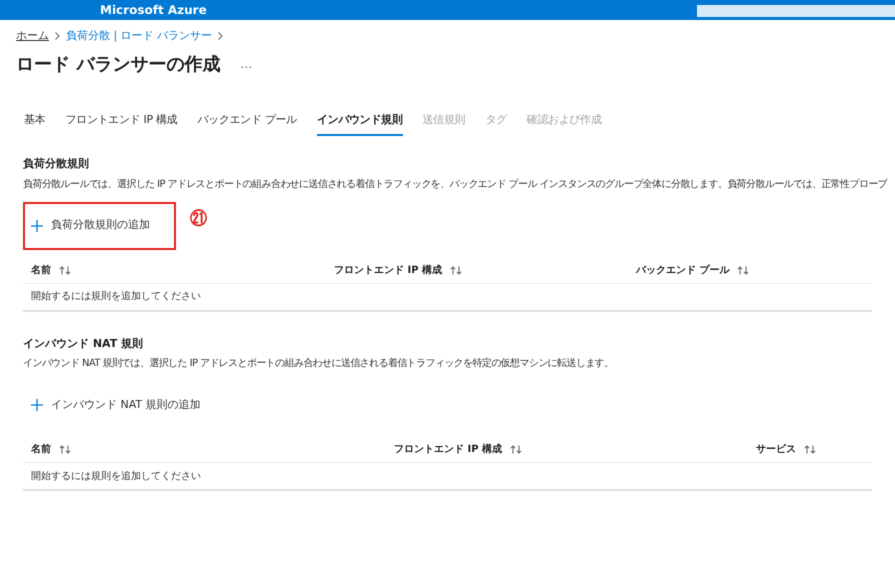  What do you see at coordinates (455, 185) in the screenshot?
I see `section-description: 負荷分散ルールでは、選択した IP アドレスとポートの組み合わせに送信される着信トラフィックを、バックエンド プール インスタンスのグループ全体に分散します。負荷分散ルールでは、正常性プローブ` at bounding box center [455, 185].